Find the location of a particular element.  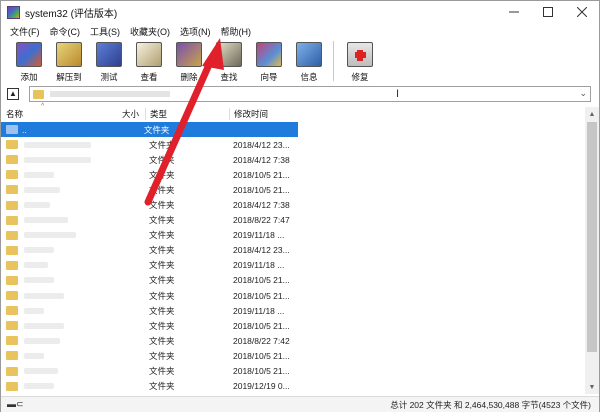

menu-favorites: 收藏夹(O) is located at coordinates (150, 31).